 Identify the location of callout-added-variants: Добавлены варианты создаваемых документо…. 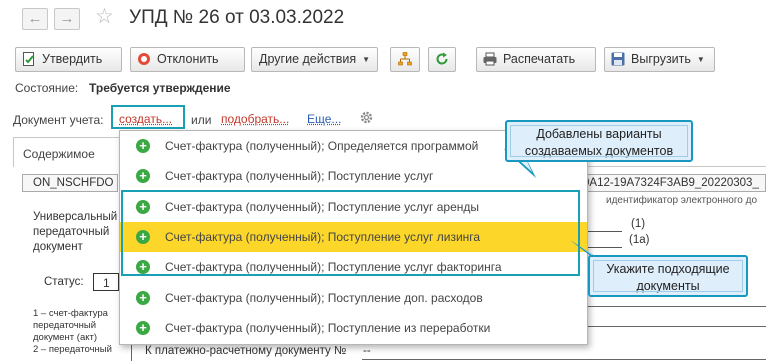
(599, 141).